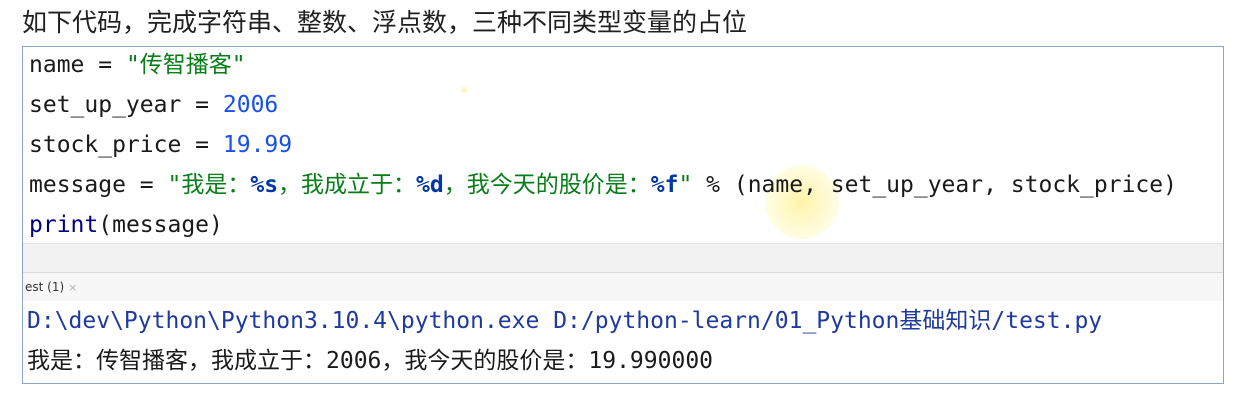 This screenshot has height=402, width=1248. What do you see at coordinates (57, 65) in the screenshot?
I see `variable-name: name` at bounding box center [57, 65].